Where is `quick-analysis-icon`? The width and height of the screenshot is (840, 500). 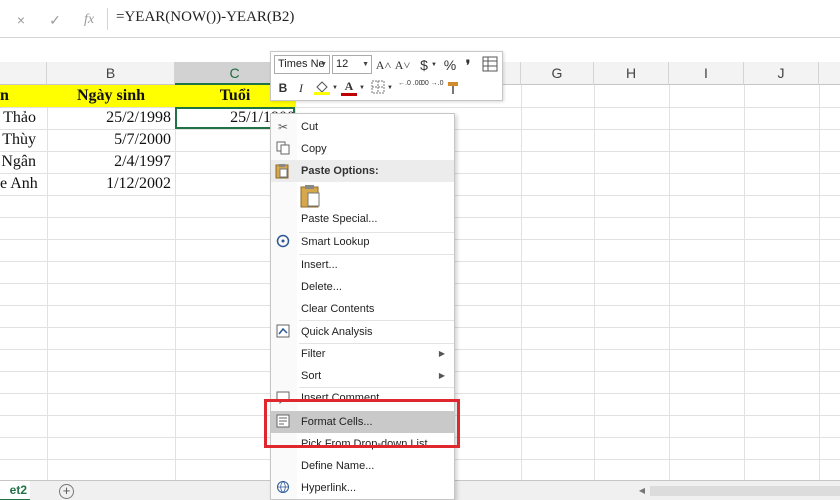
quick-analysis-icon is located at coordinates (283, 332).